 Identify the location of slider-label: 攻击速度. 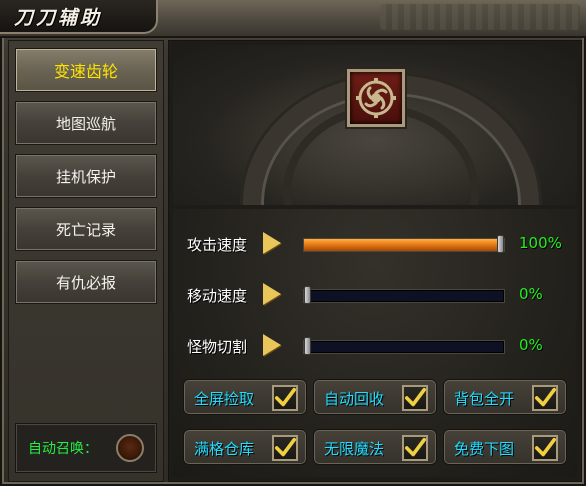
(217, 245).